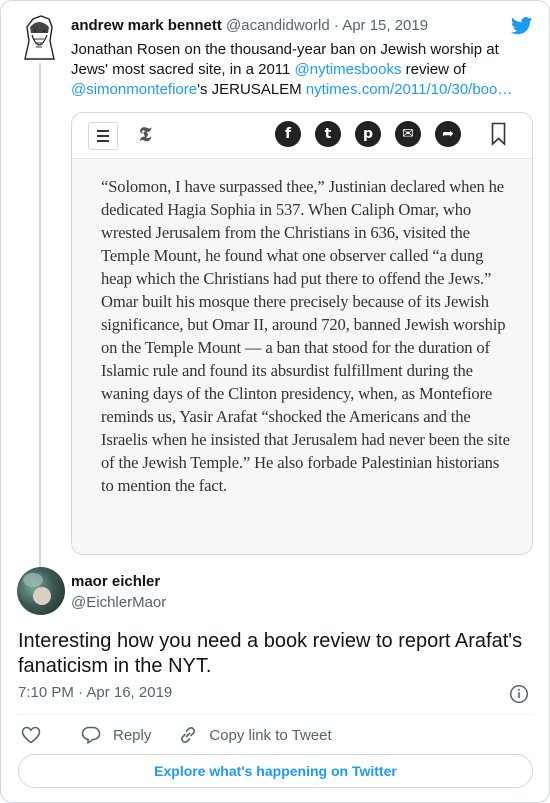 The height and width of the screenshot is (803, 550). What do you see at coordinates (31, 735) in the screenshot?
I see `heart-icon` at bounding box center [31, 735].